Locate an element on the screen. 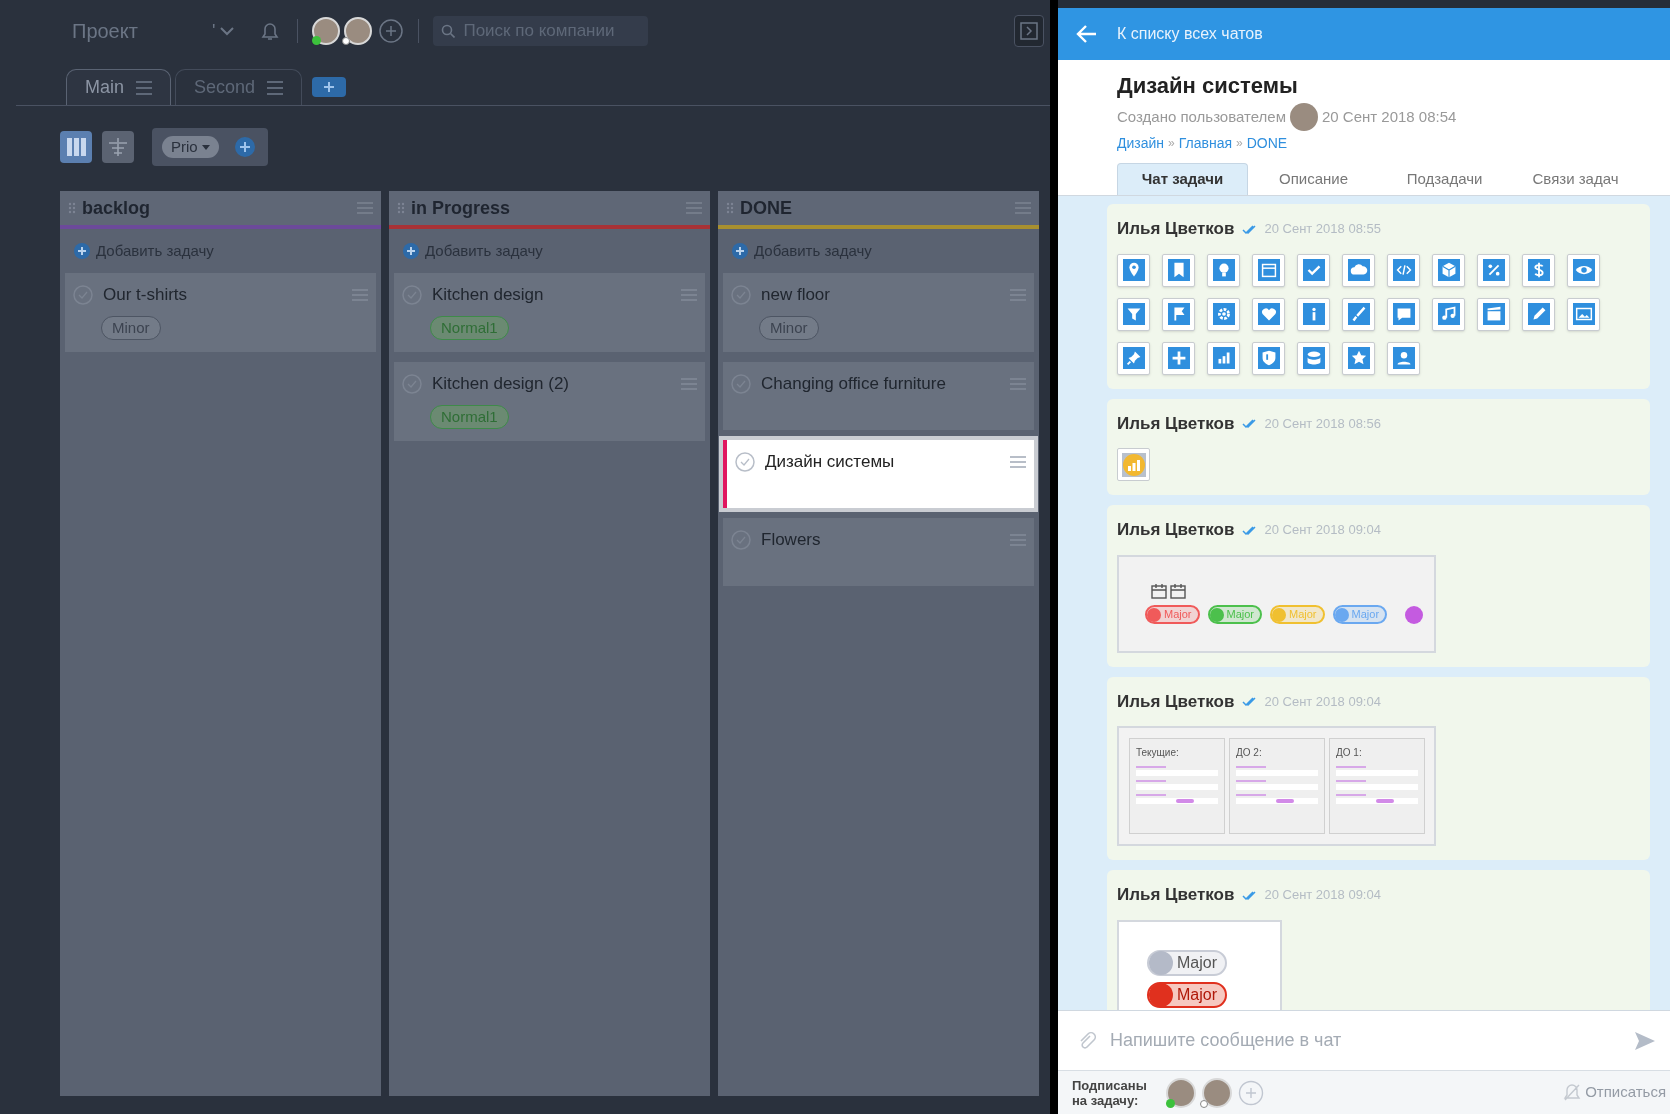 The width and height of the screenshot is (1670, 1114). task-card: Flowers is located at coordinates (878, 552).